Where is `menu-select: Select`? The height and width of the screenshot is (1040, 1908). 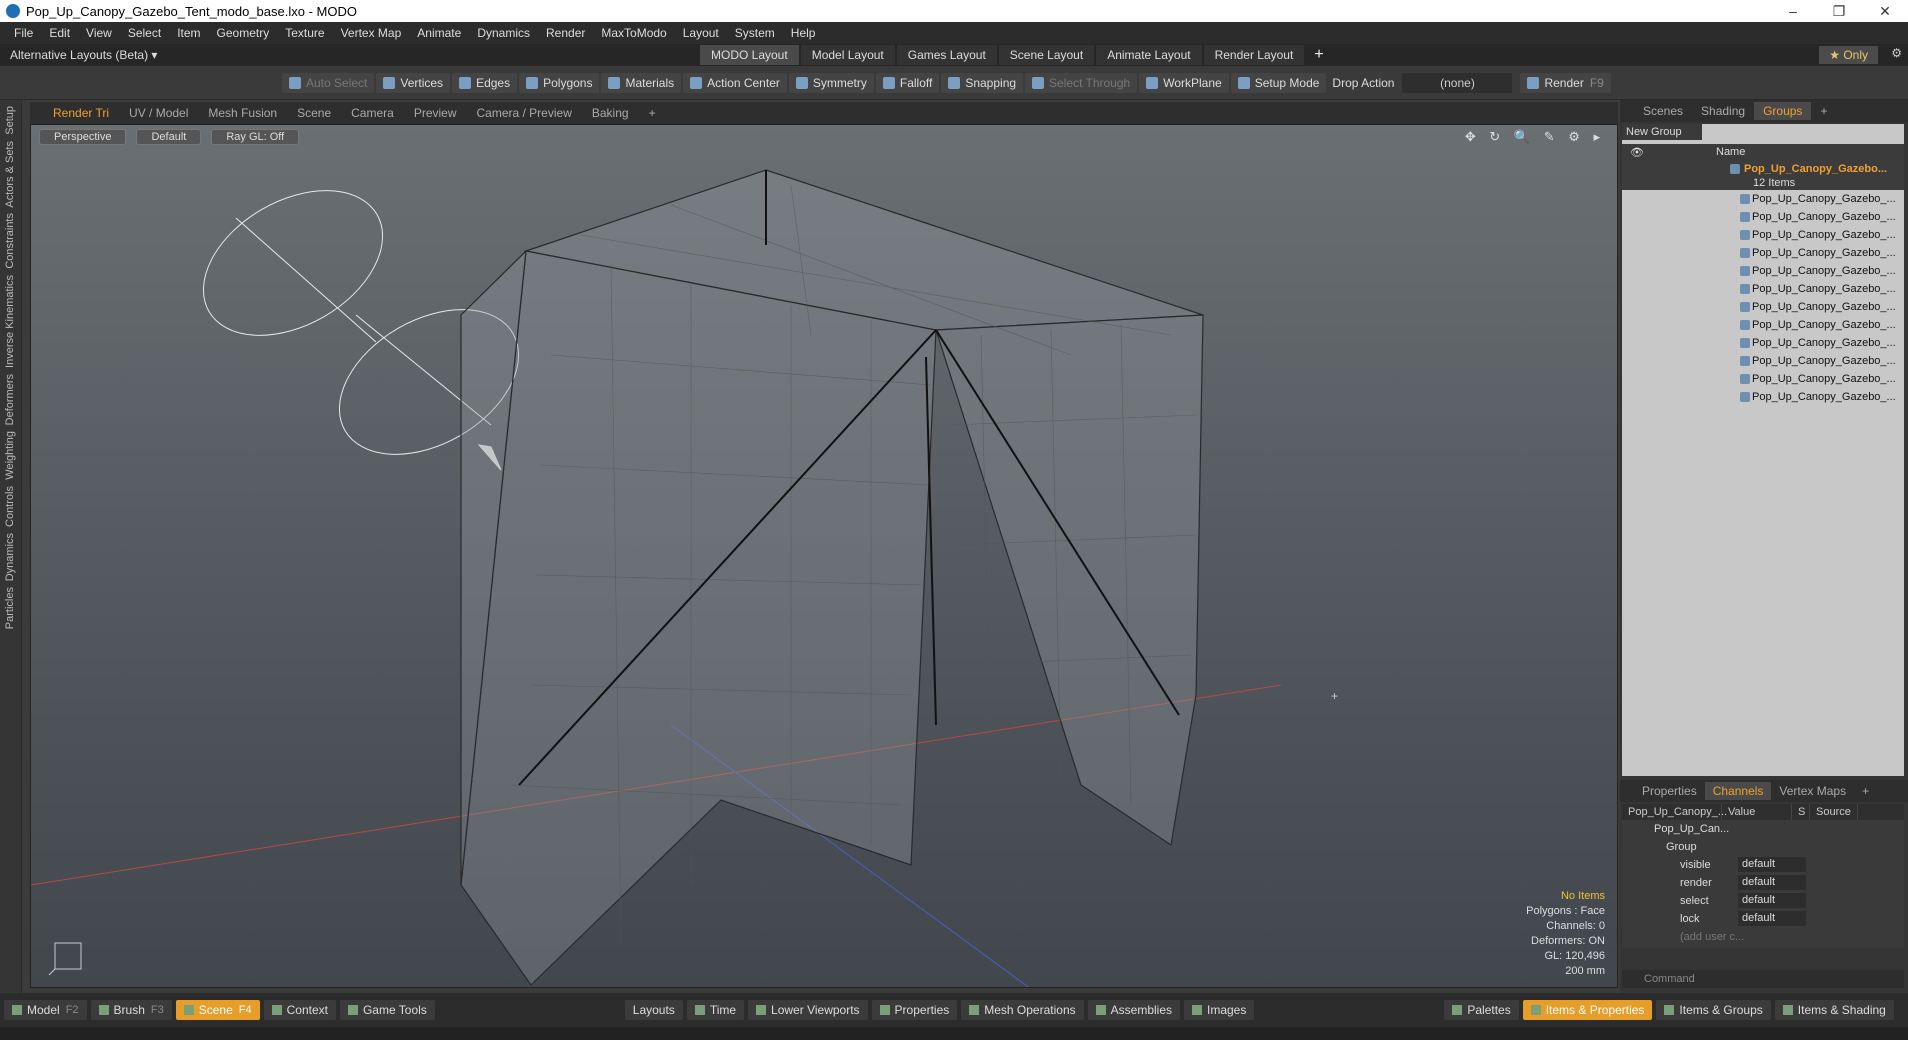 menu-select: Select is located at coordinates (144, 33).